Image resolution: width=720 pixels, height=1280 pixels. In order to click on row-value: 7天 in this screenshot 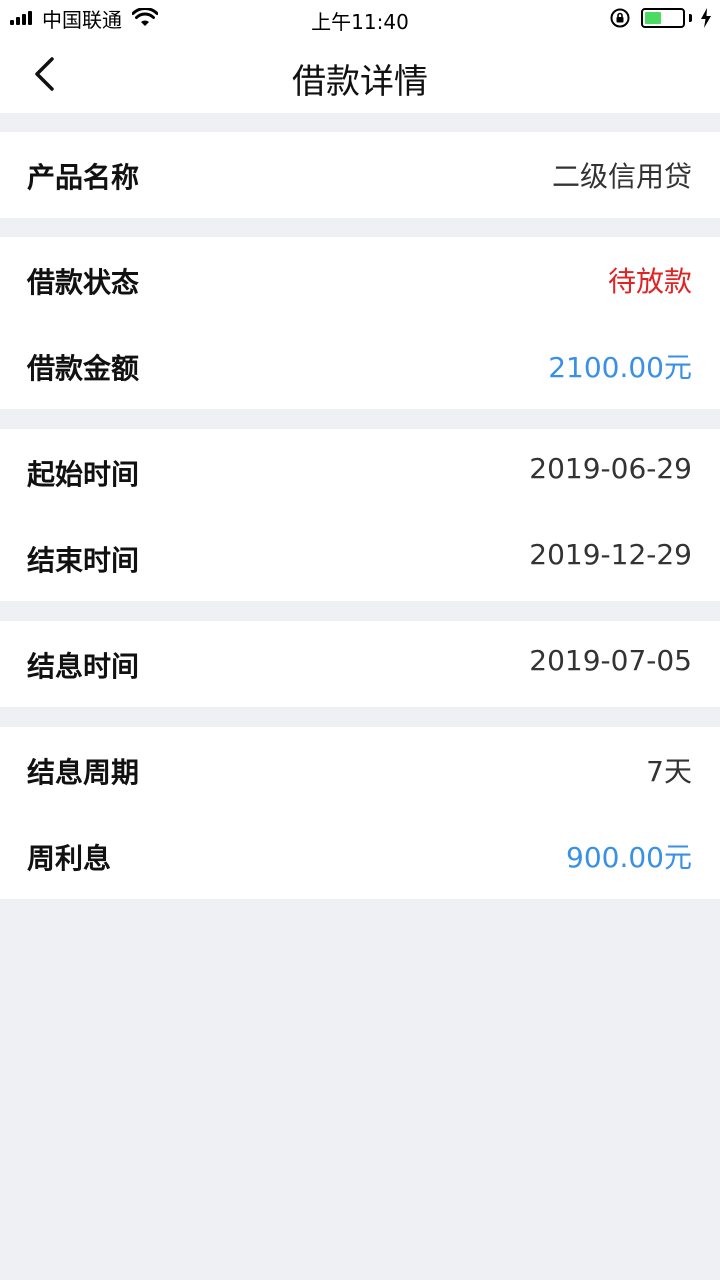, I will do `click(669, 771)`.